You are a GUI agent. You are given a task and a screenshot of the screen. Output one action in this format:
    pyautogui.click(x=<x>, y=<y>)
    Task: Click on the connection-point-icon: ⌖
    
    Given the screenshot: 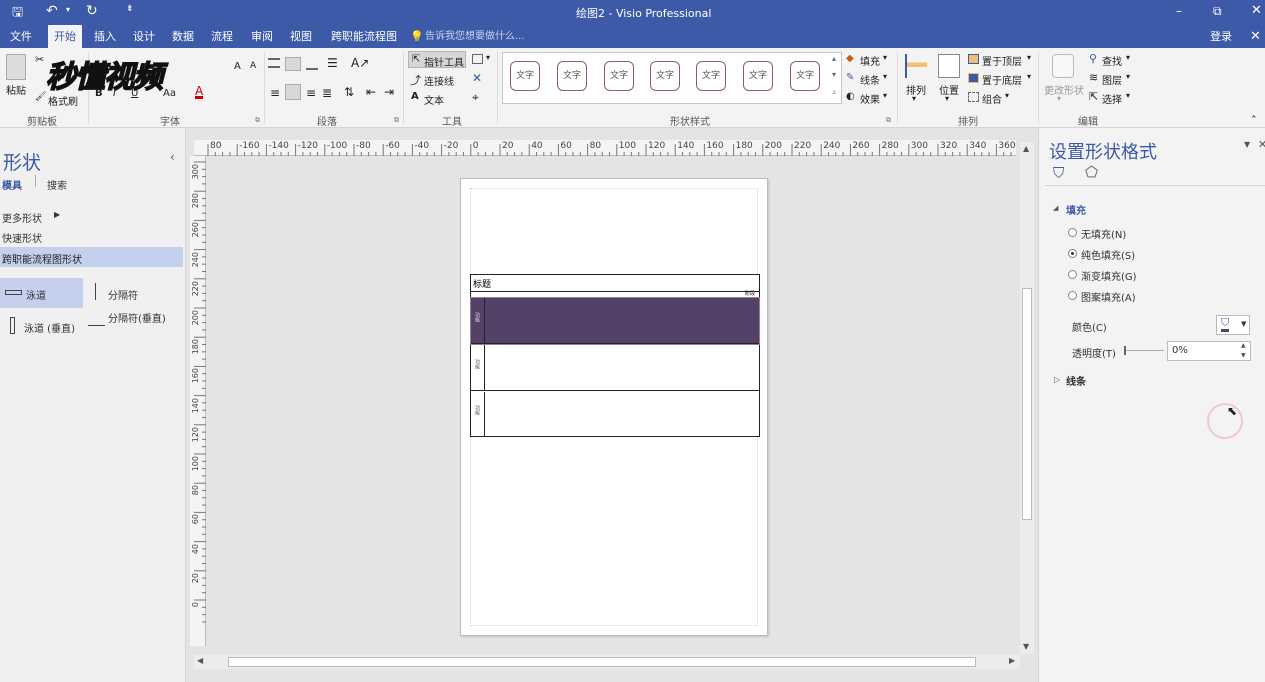 What is the action you would take?
    pyautogui.click(x=475, y=97)
    